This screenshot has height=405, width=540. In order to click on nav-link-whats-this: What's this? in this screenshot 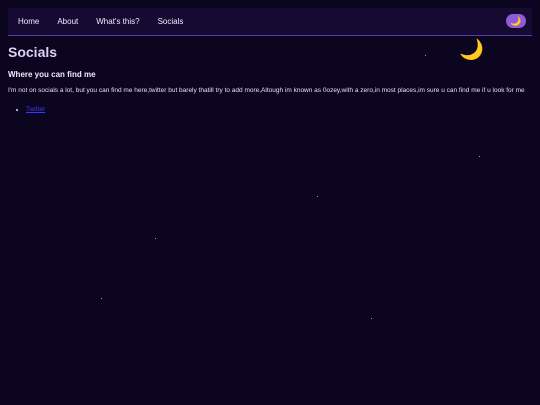, I will do `click(117, 21)`.